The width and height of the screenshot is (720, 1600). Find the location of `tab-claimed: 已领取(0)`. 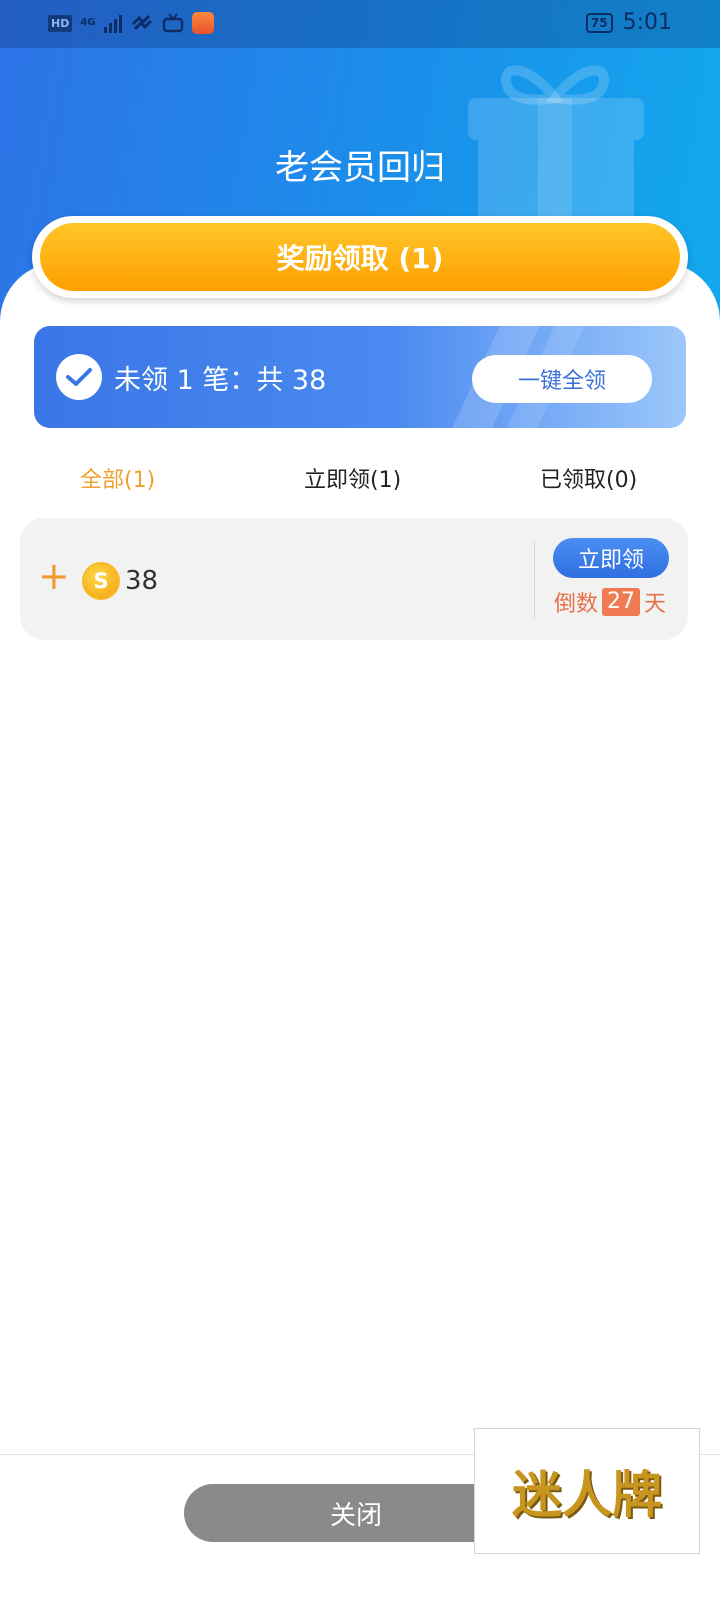

tab-claimed: 已领取(0) is located at coordinates (588, 478).